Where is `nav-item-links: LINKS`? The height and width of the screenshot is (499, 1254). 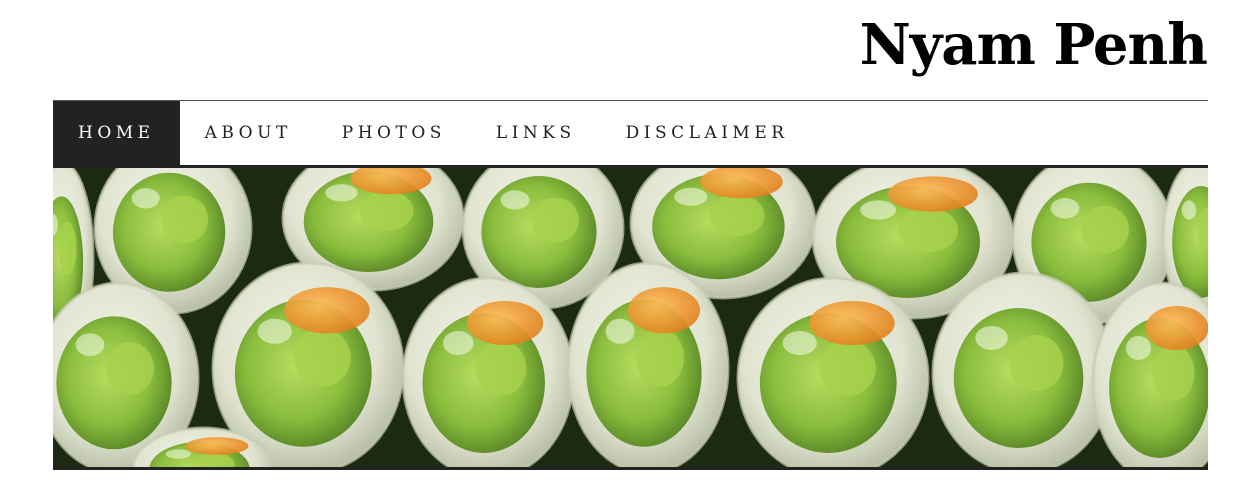 nav-item-links: LINKS is located at coordinates (536, 133).